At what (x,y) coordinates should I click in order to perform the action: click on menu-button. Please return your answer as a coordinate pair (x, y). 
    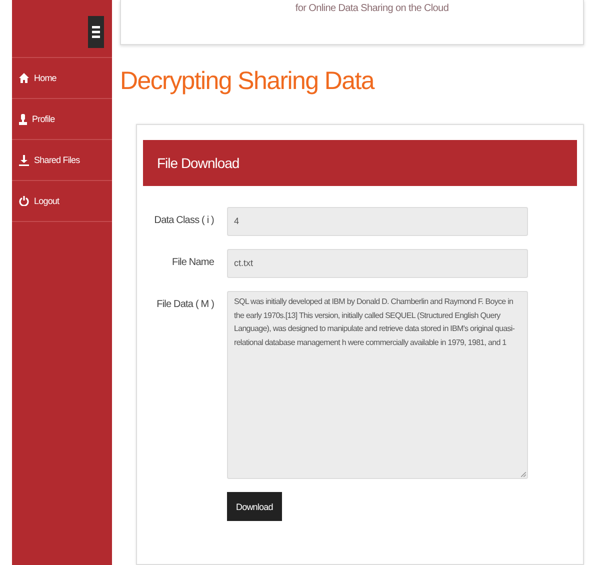
    Looking at the image, I should click on (96, 32).